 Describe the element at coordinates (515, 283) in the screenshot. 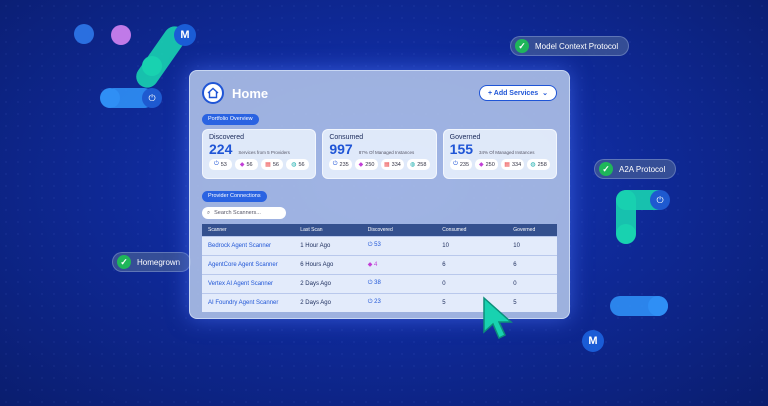

I see `governed-value: 0` at that location.